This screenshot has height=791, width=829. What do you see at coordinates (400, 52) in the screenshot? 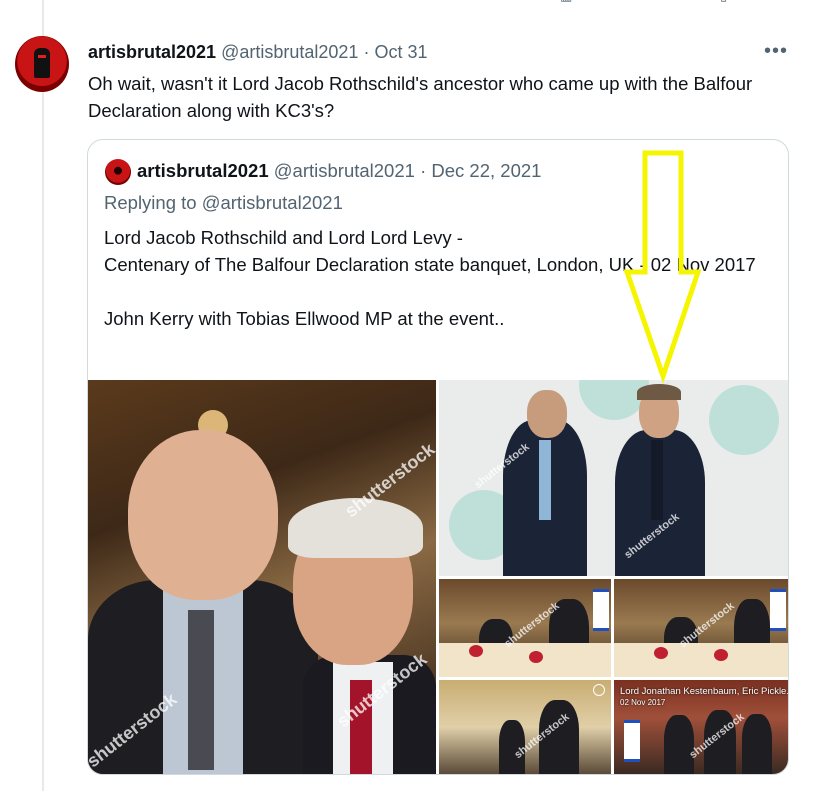
I see `tweet-date: Oct 31` at bounding box center [400, 52].